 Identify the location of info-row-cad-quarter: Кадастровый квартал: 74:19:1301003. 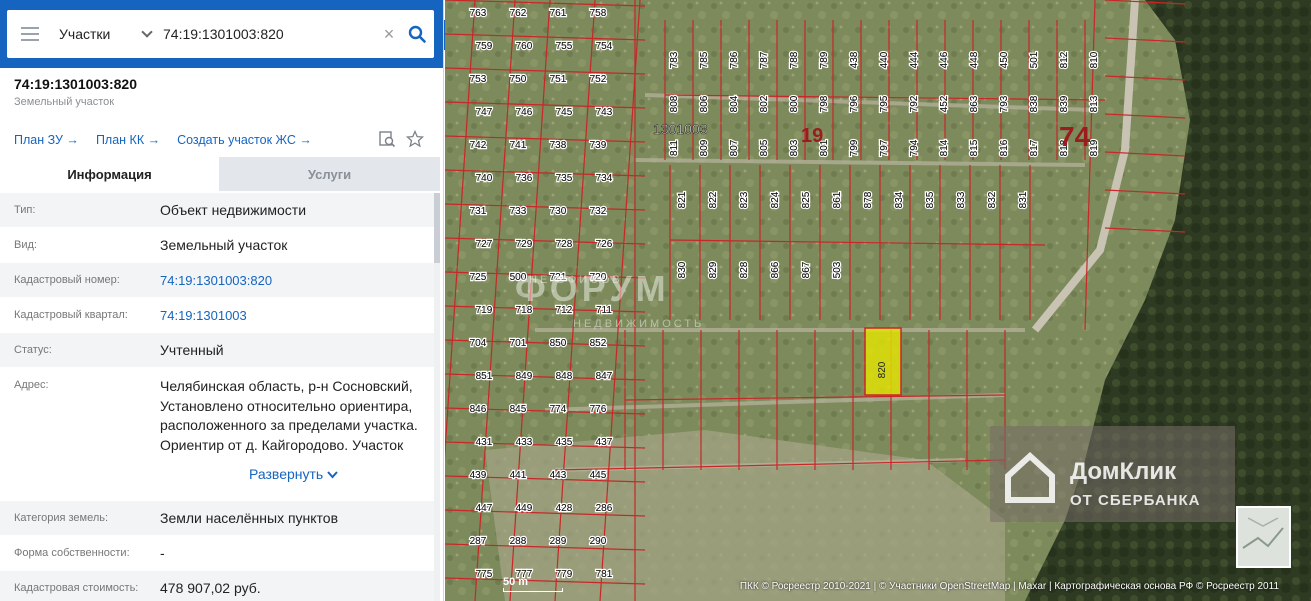
(217, 315).